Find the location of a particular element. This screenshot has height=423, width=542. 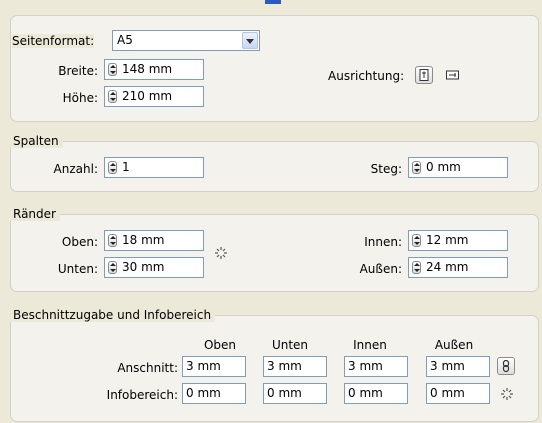

margin-bottom-label: Unten: is located at coordinates (77, 269).